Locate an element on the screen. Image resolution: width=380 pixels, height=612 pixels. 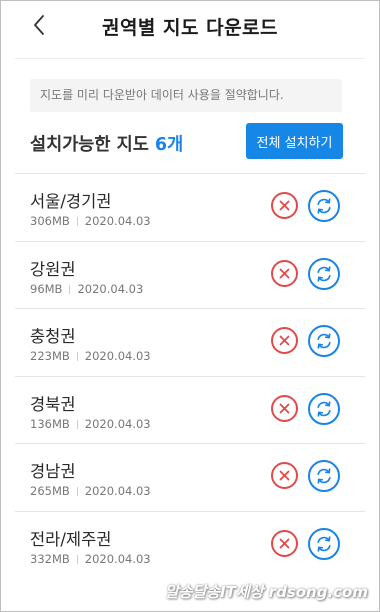
region-row: 전라/제주권 332MB 2020.04.03 is located at coordinates (190, 544).